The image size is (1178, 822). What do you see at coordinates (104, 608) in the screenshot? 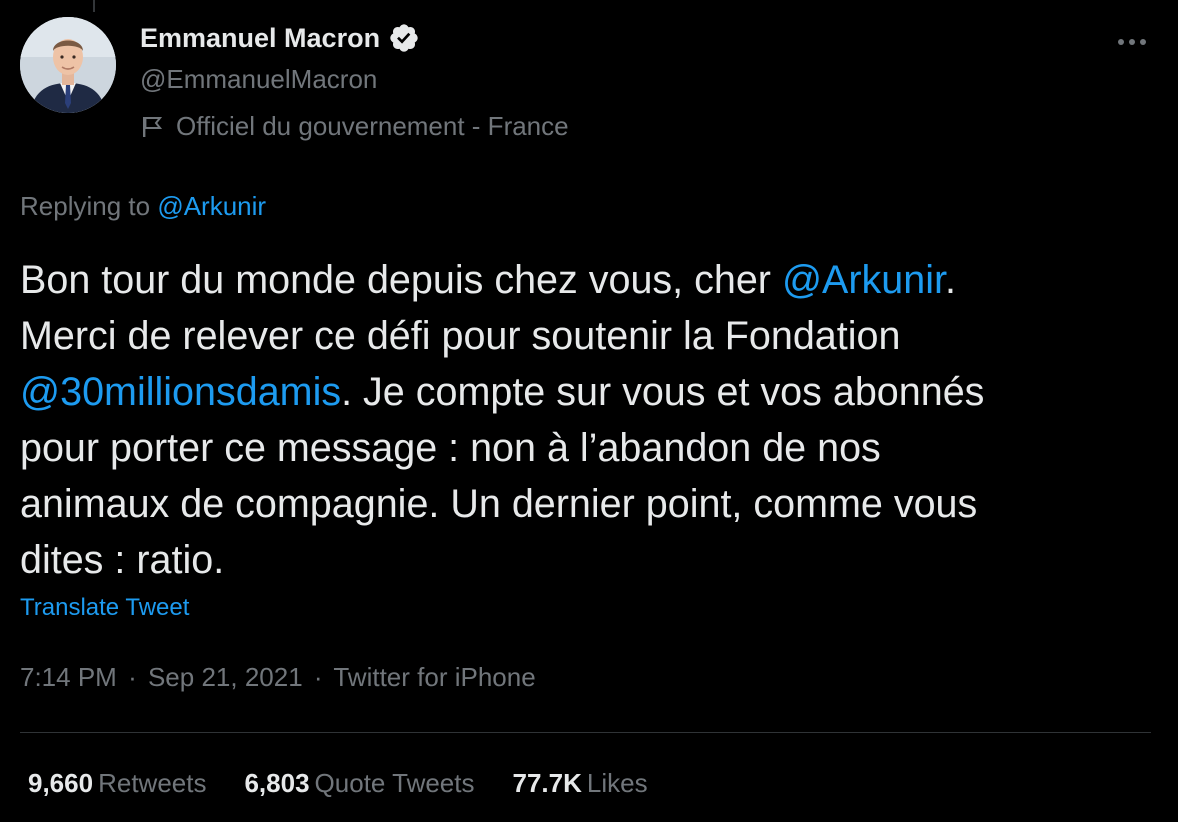
I see `translate-tweet-link: Translate Tweet` at bounding box center [104, 608].